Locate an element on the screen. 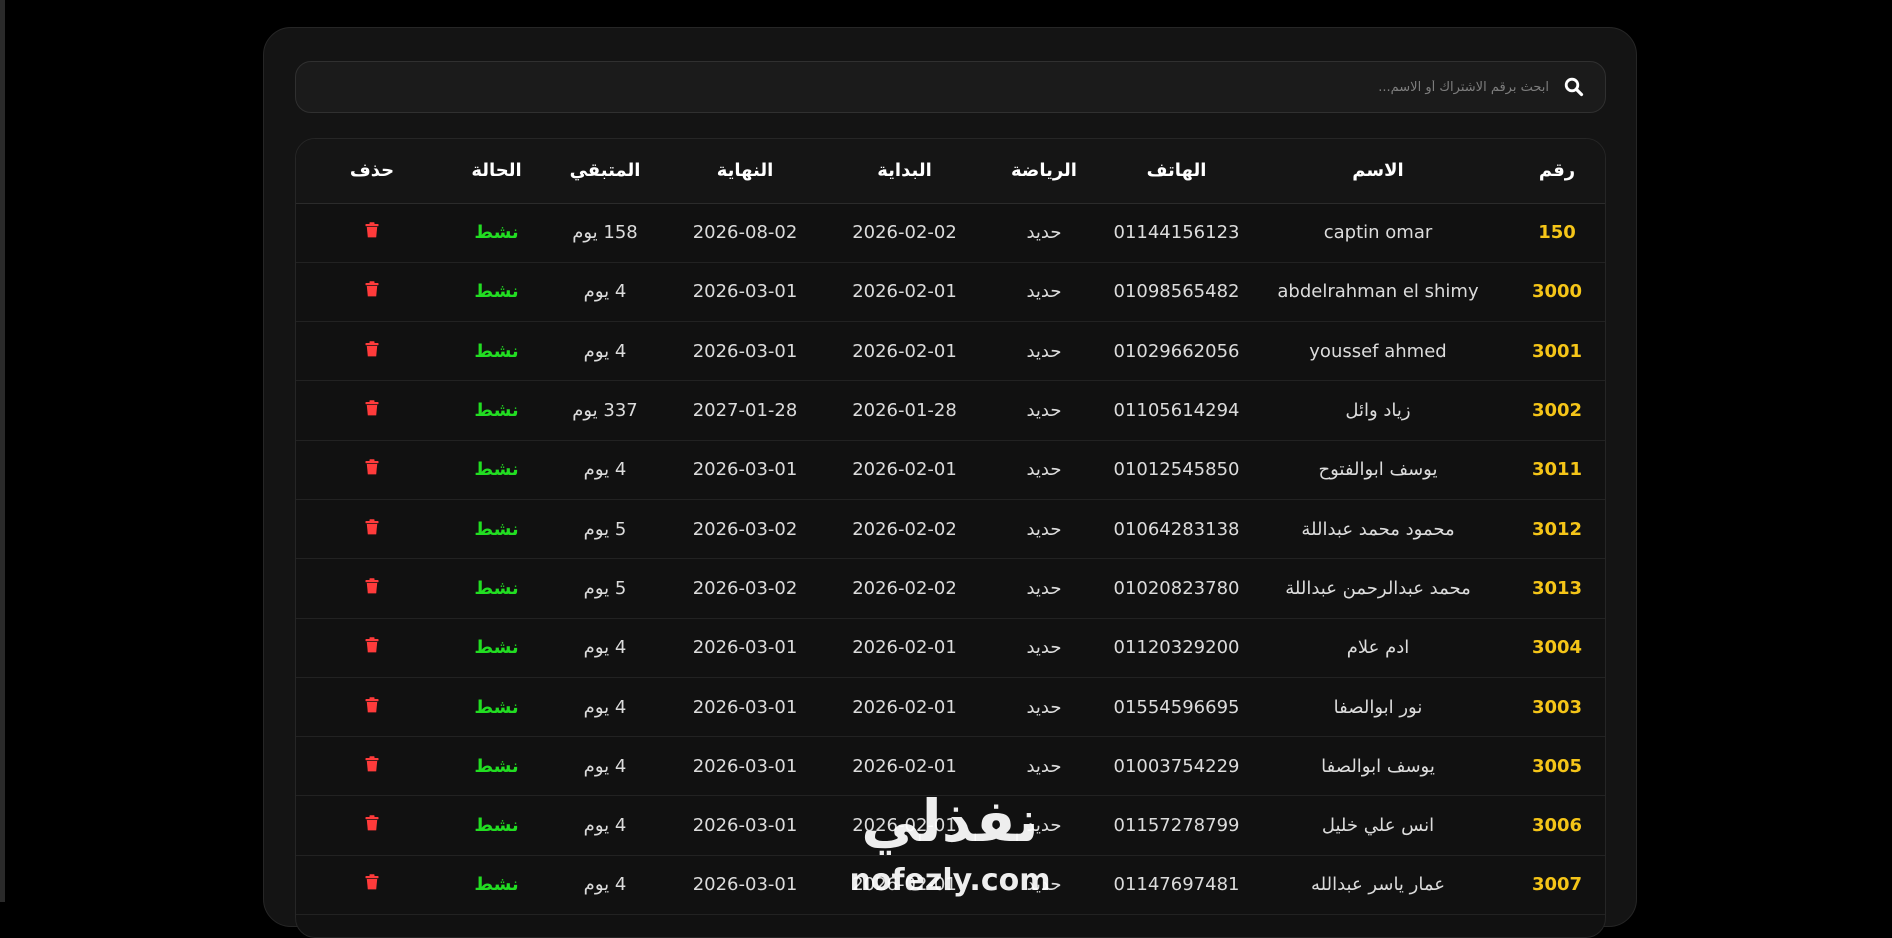 The image size is (1892, 938). cell-name: captin omar is located at coordinates (1378, 233).